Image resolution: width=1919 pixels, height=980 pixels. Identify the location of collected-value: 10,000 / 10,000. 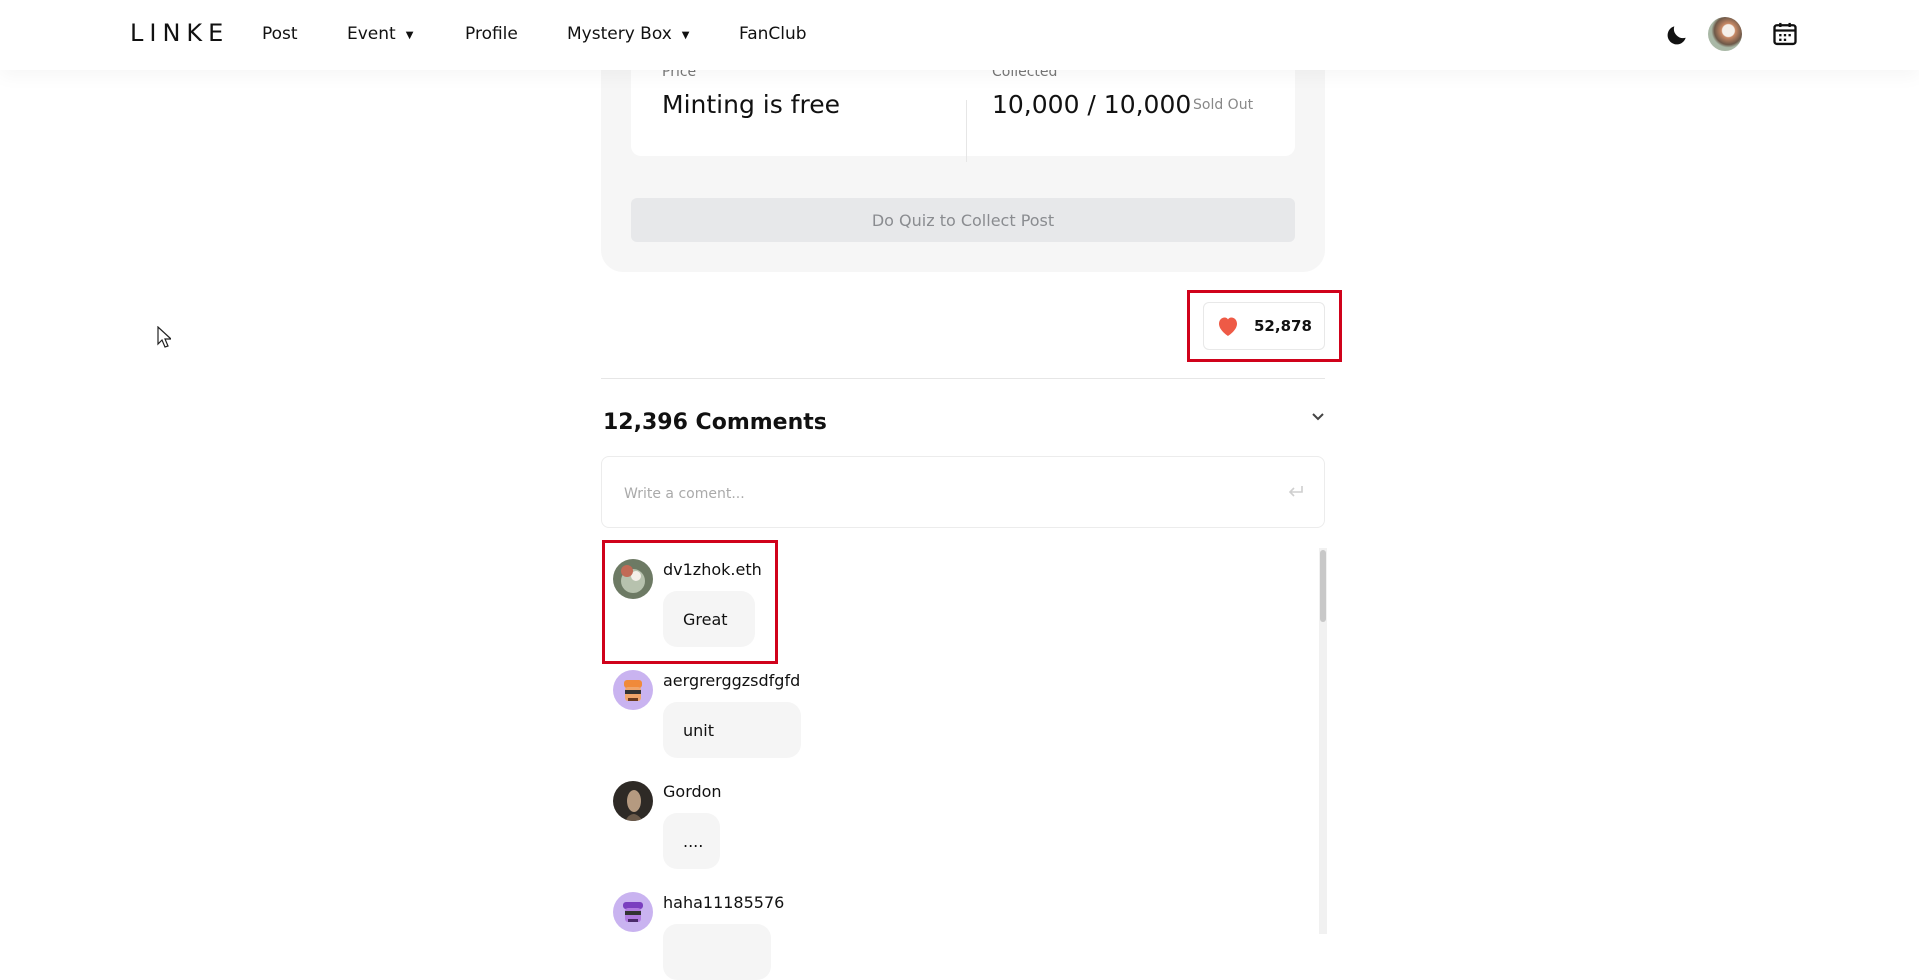
(1092, 104).